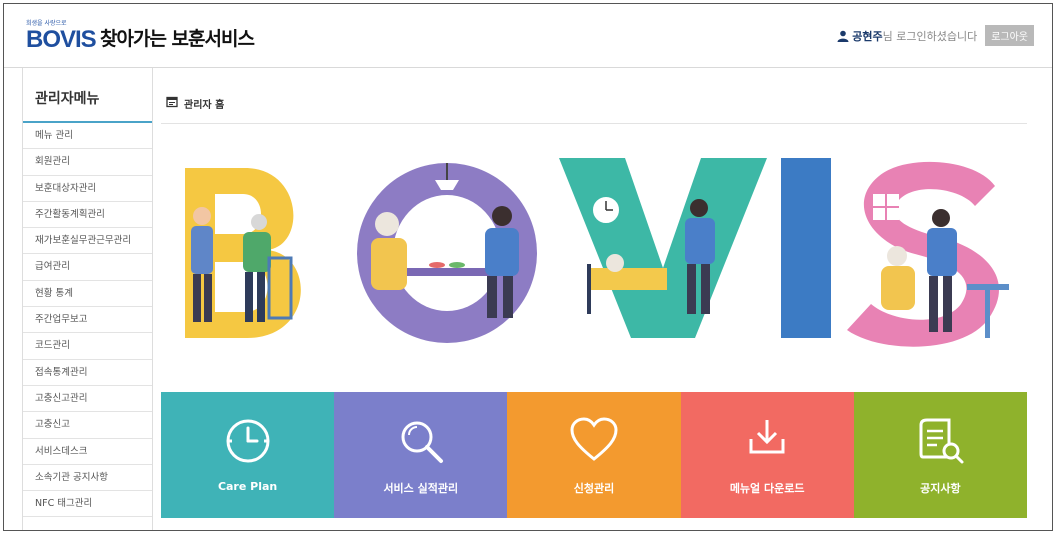 This screenshot has height=534, width=1058. I want to click on sidebar-item-member-management: 회원관리, so click(87, 162).